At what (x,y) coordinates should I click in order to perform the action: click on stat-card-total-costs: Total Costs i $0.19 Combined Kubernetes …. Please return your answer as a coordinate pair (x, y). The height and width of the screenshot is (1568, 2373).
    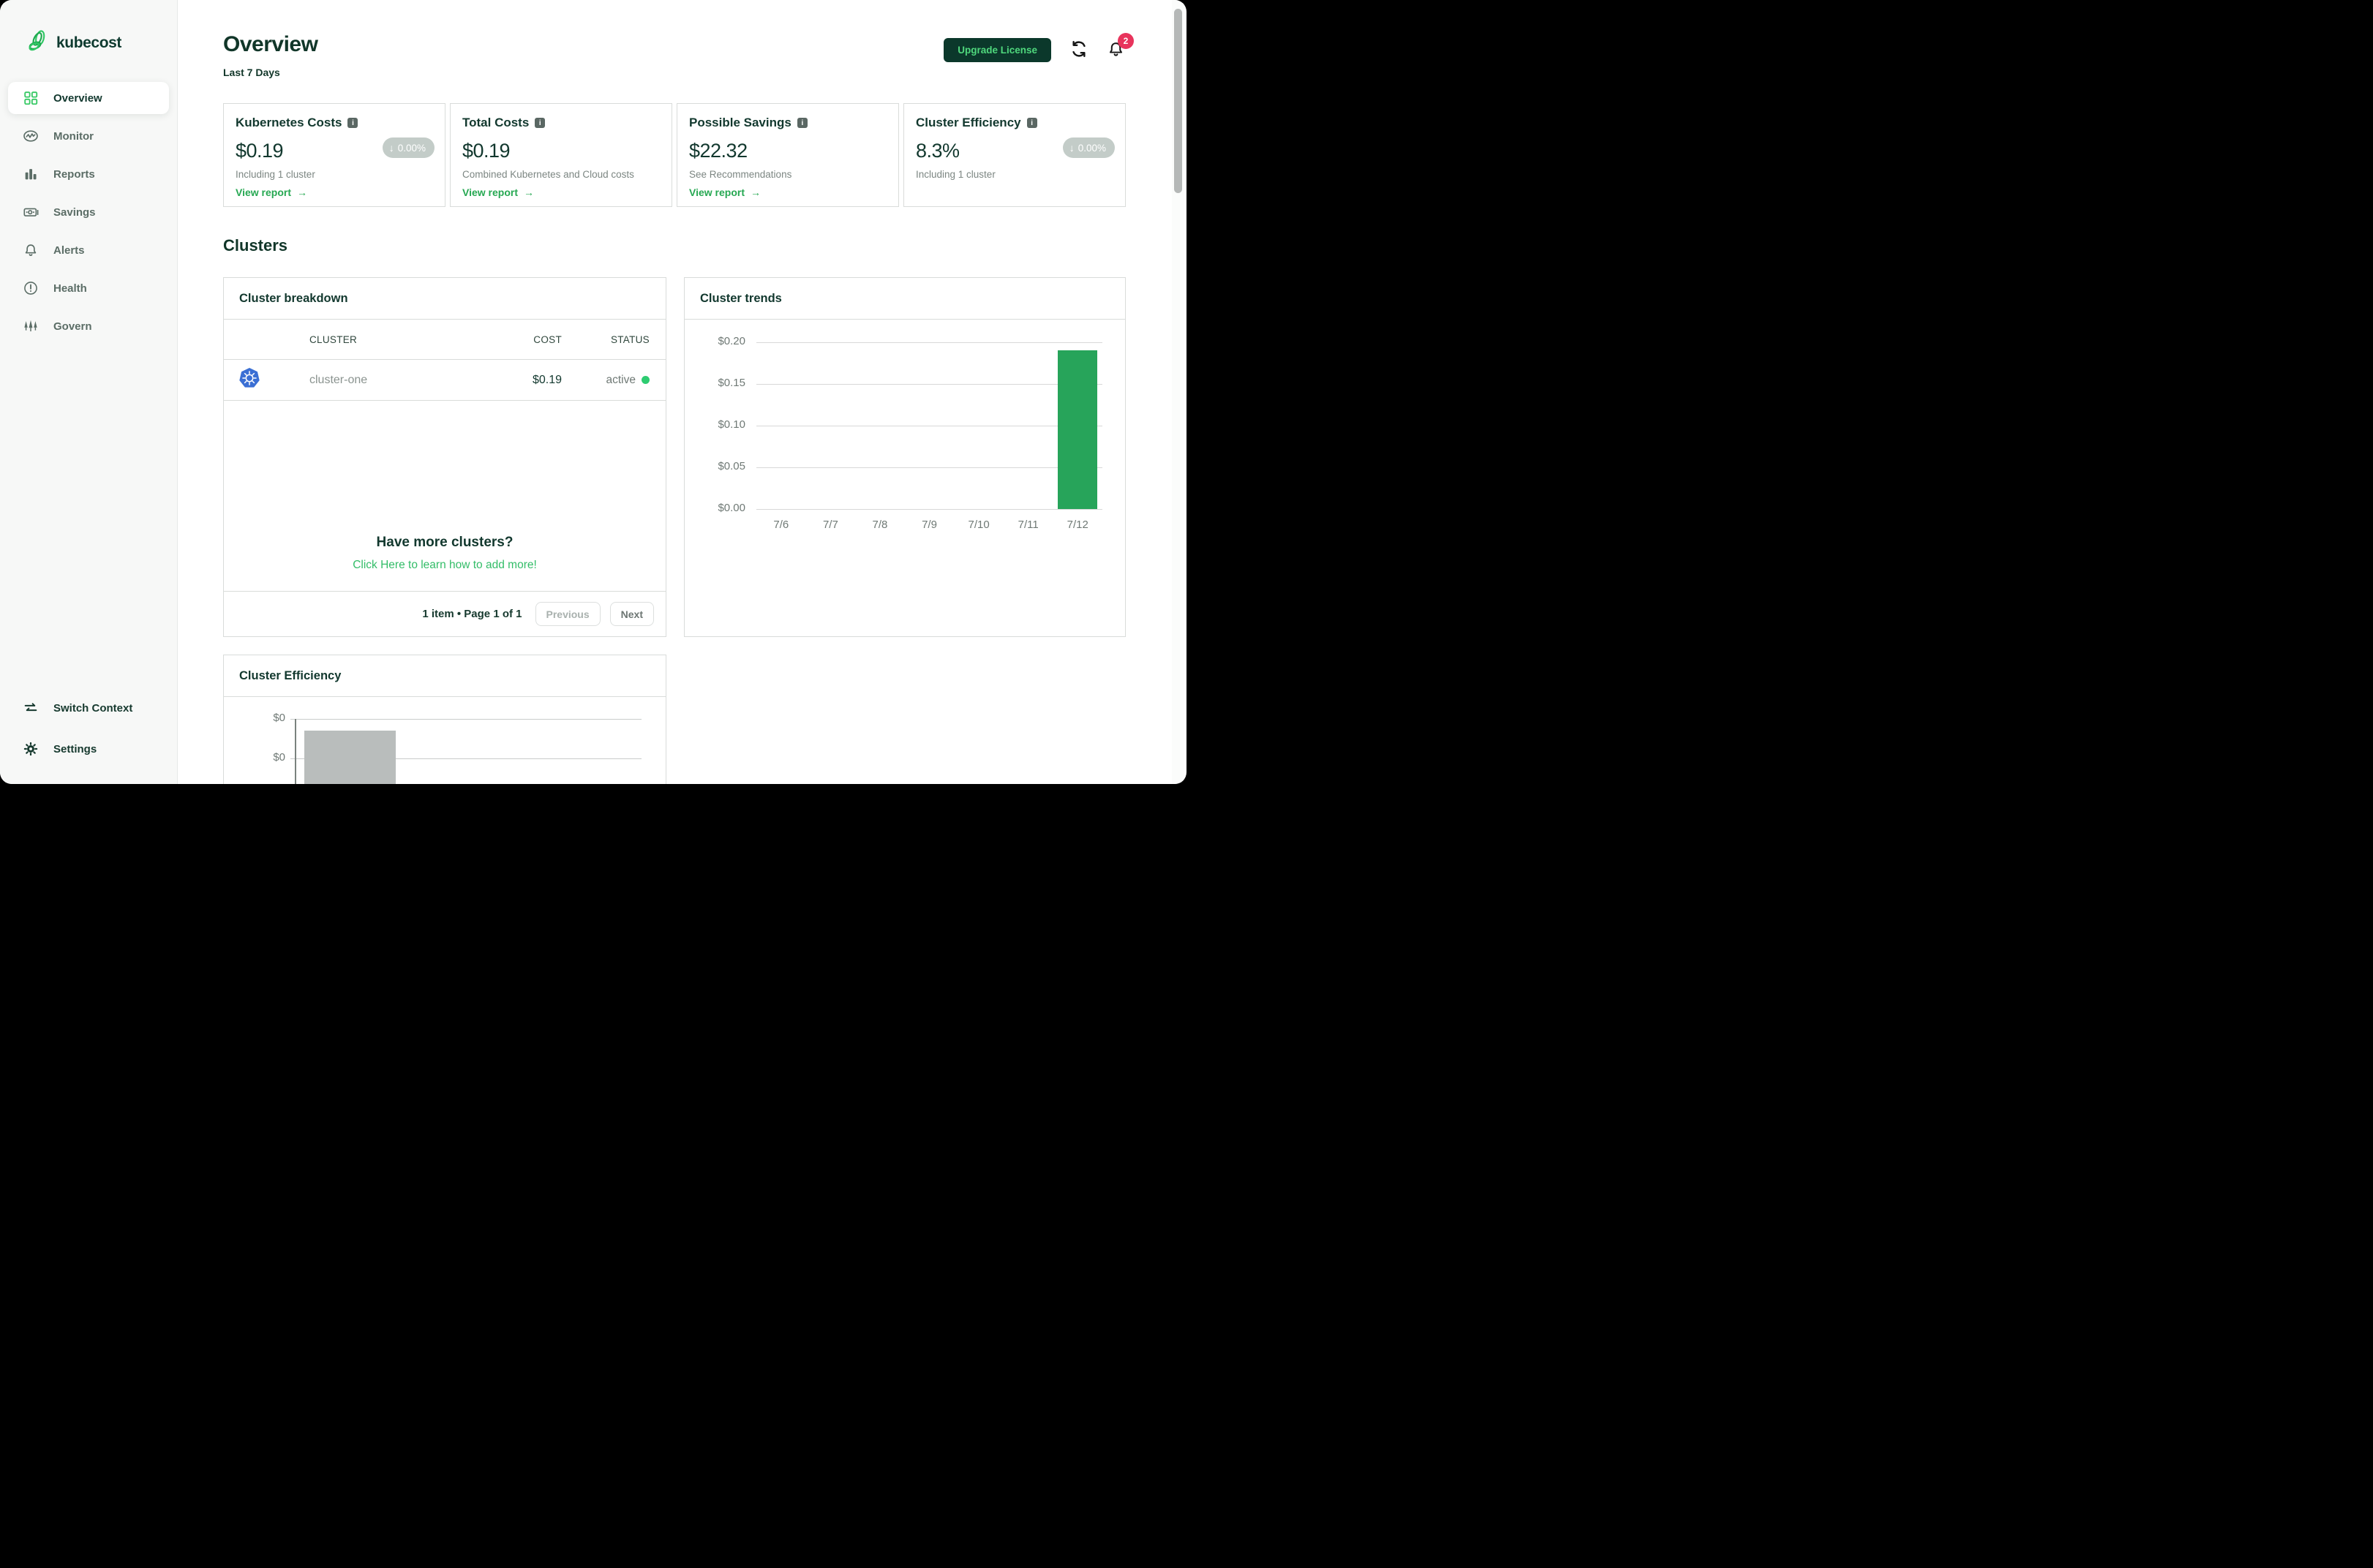
    Looking at the image, I should click on (561, 155).